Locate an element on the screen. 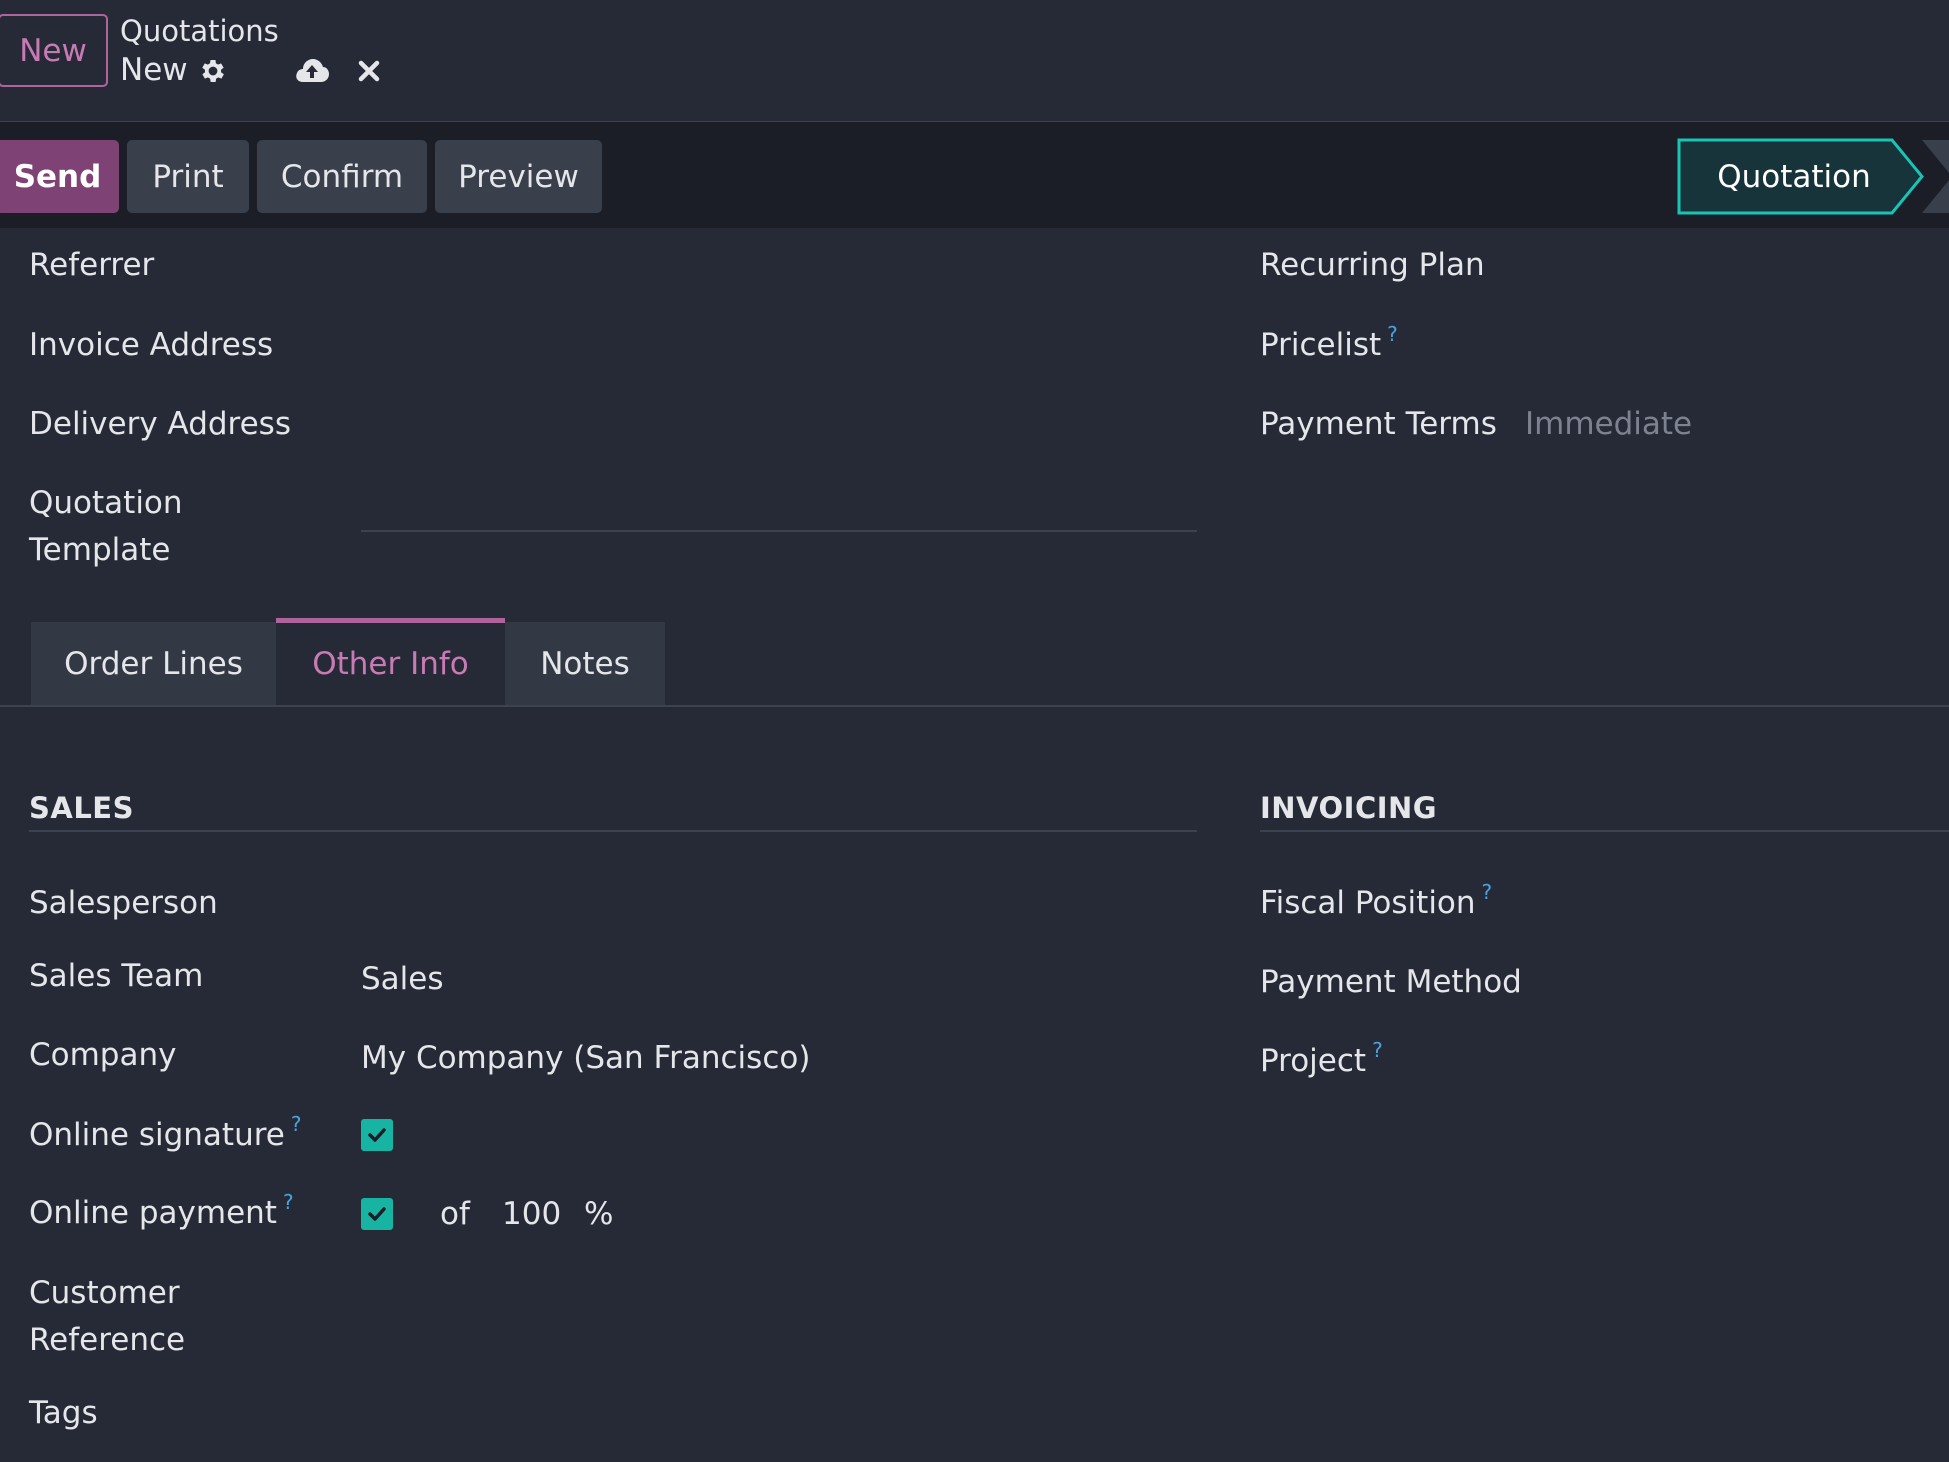 Image resolution: width=1949 pixels, height=1462 pixels. percent-sign: % is located at coordinates (599, 1214).